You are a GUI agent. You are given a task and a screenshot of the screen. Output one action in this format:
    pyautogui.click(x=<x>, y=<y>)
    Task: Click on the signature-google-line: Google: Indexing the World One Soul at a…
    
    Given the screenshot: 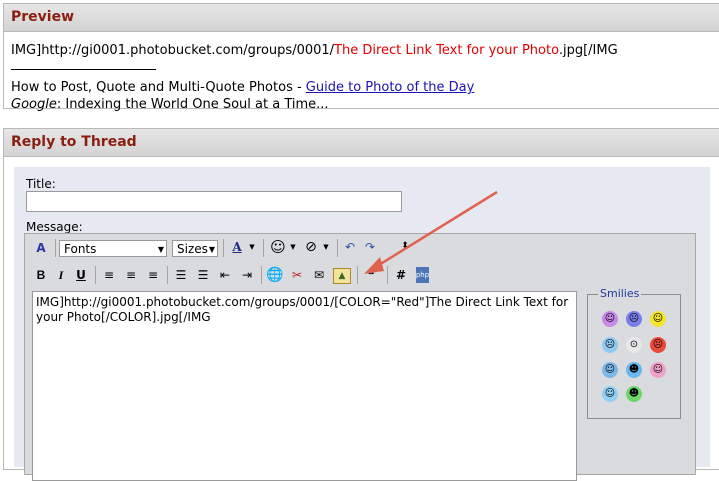 What is the action you would take?
    pyautogui.click(x=362, y=104)
    